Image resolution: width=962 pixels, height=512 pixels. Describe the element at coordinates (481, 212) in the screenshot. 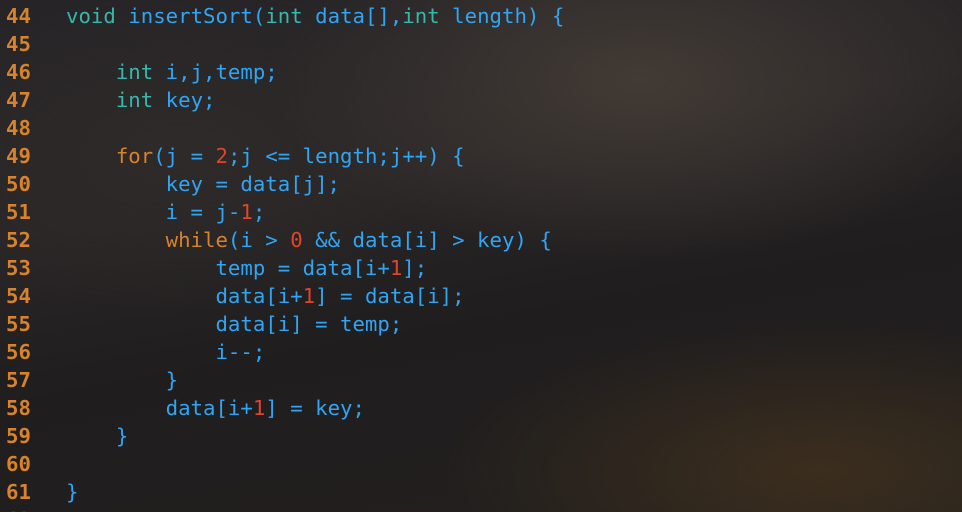

I see `code-line: 51 i = j-1;` at that location.